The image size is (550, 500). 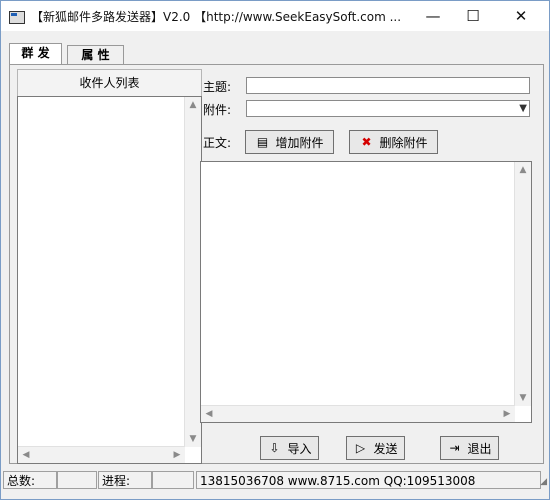 What do you see at coordinates (388, 85) in the screenshot?
I see `subject-input` at bounding box center [388, 85].